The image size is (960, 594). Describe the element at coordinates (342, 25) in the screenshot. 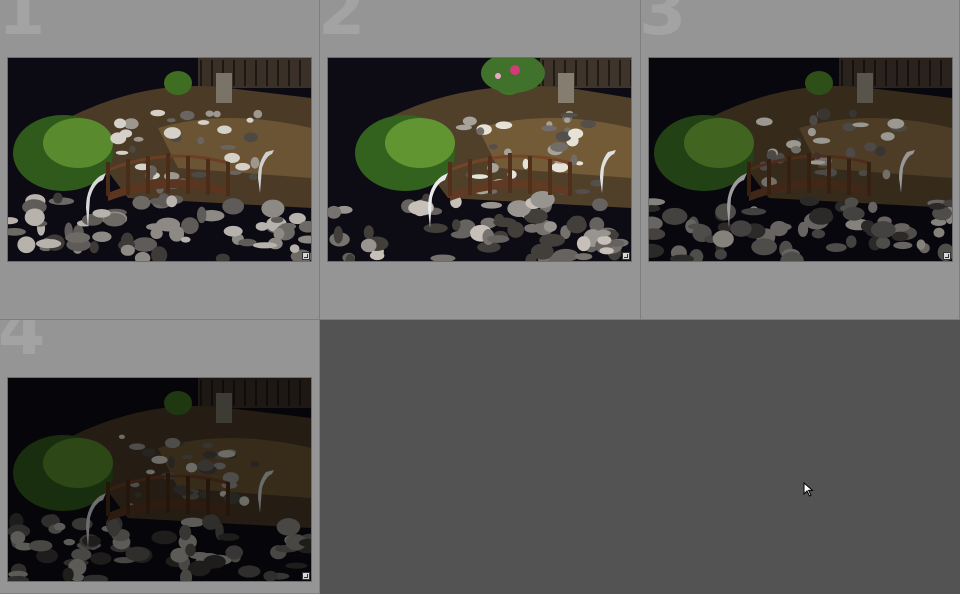

I see `cell-index-number: 2` at that location.